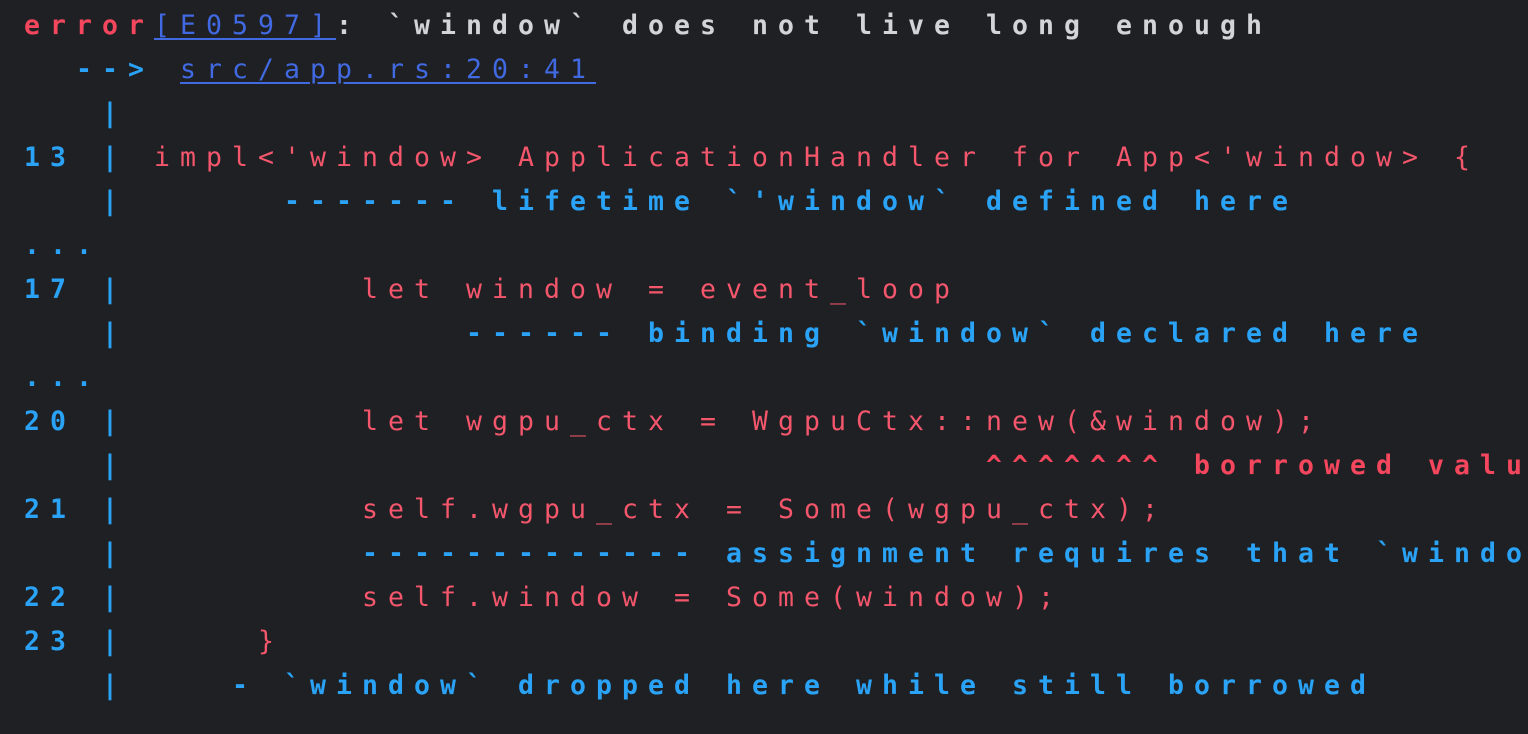 Image resolution: width=1528 pixels, height=734 pixels. I want to click on error-message-text: `window` does not live long enough, so click(817, 25).